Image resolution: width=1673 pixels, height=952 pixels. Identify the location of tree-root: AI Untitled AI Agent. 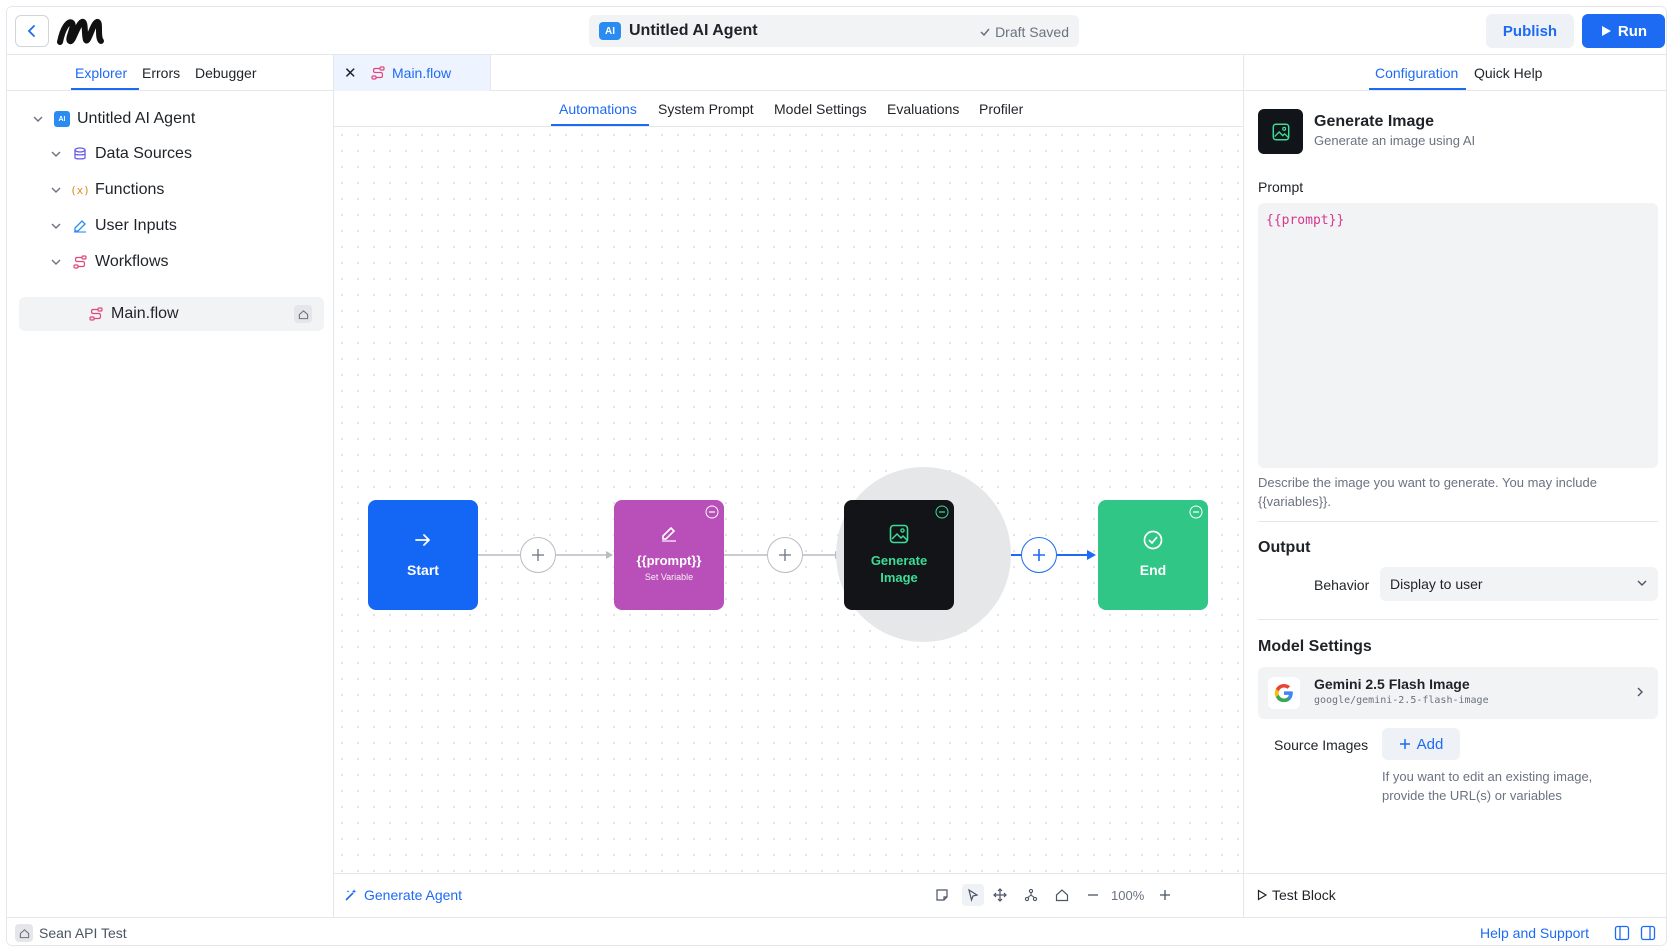
(112, 119).